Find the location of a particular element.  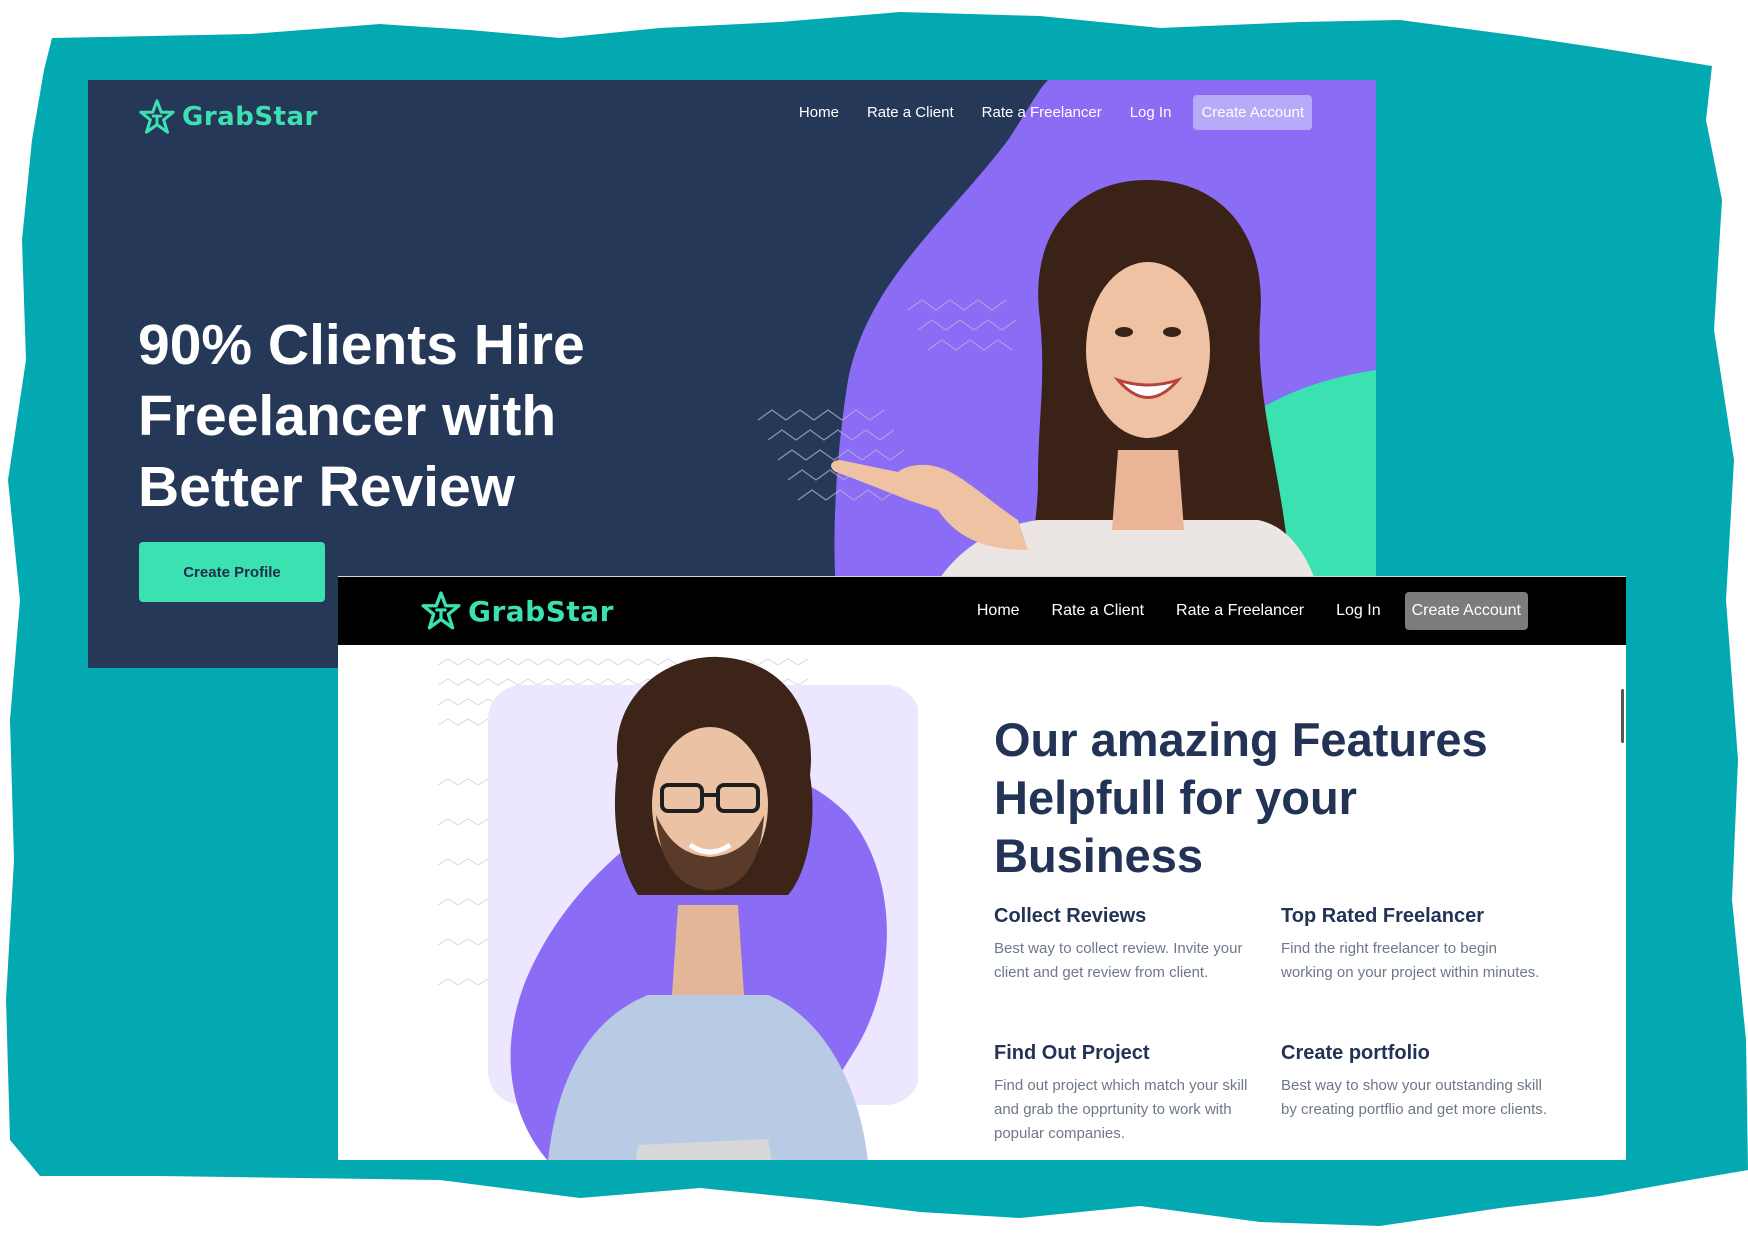

feature-heading: Find Out Project is located at coordinates (1072, 1053).